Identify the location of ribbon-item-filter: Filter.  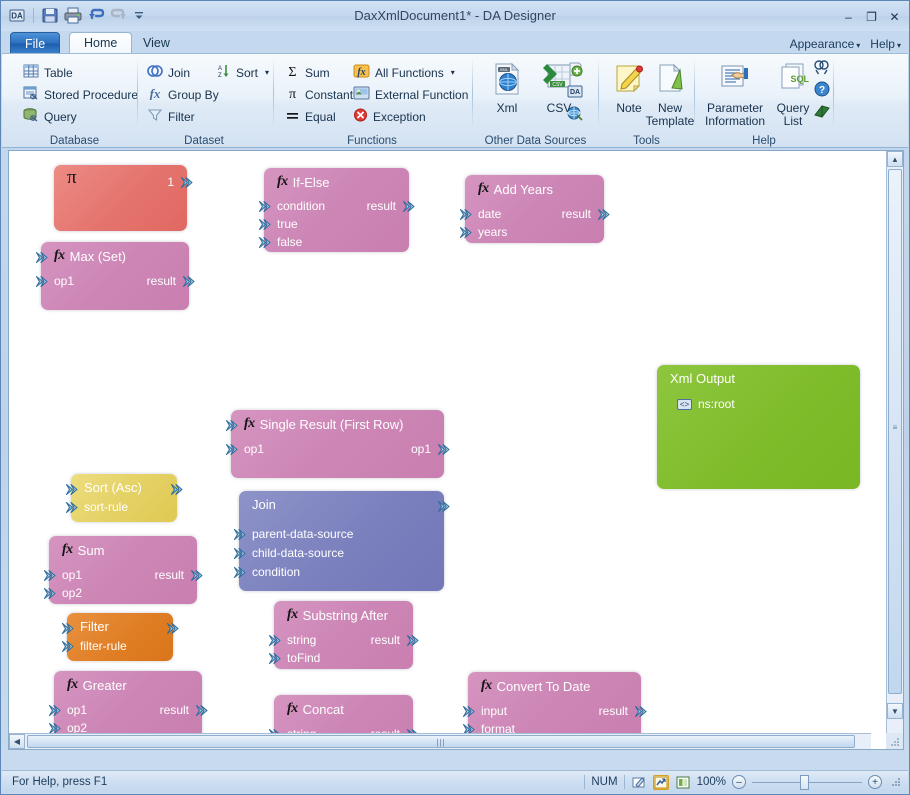
(171, 116).